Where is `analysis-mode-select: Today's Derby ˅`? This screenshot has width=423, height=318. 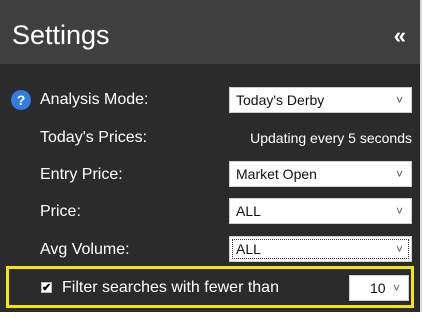
analysis-mode-select: Today's Derby ˅ is located at coordinates (320, 100).